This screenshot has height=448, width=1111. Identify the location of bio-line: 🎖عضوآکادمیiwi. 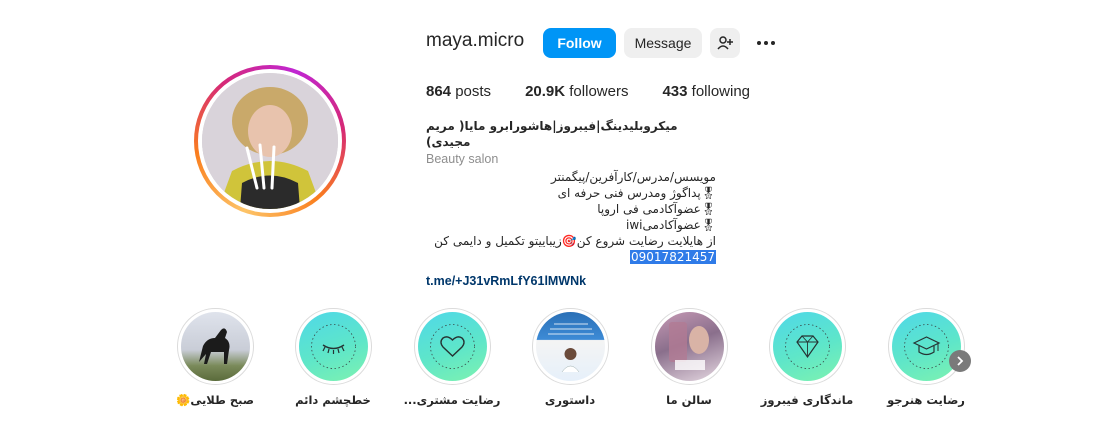
(671, 225).